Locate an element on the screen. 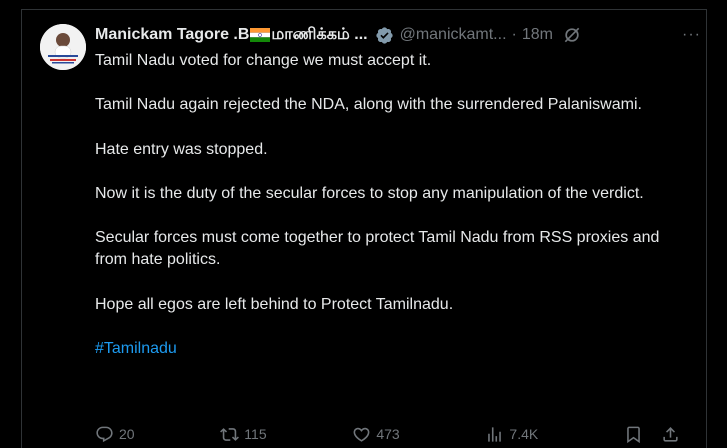 This screenshot has height=448, width=727. more-options-icon: ··· is located at coordinates (691, 35).